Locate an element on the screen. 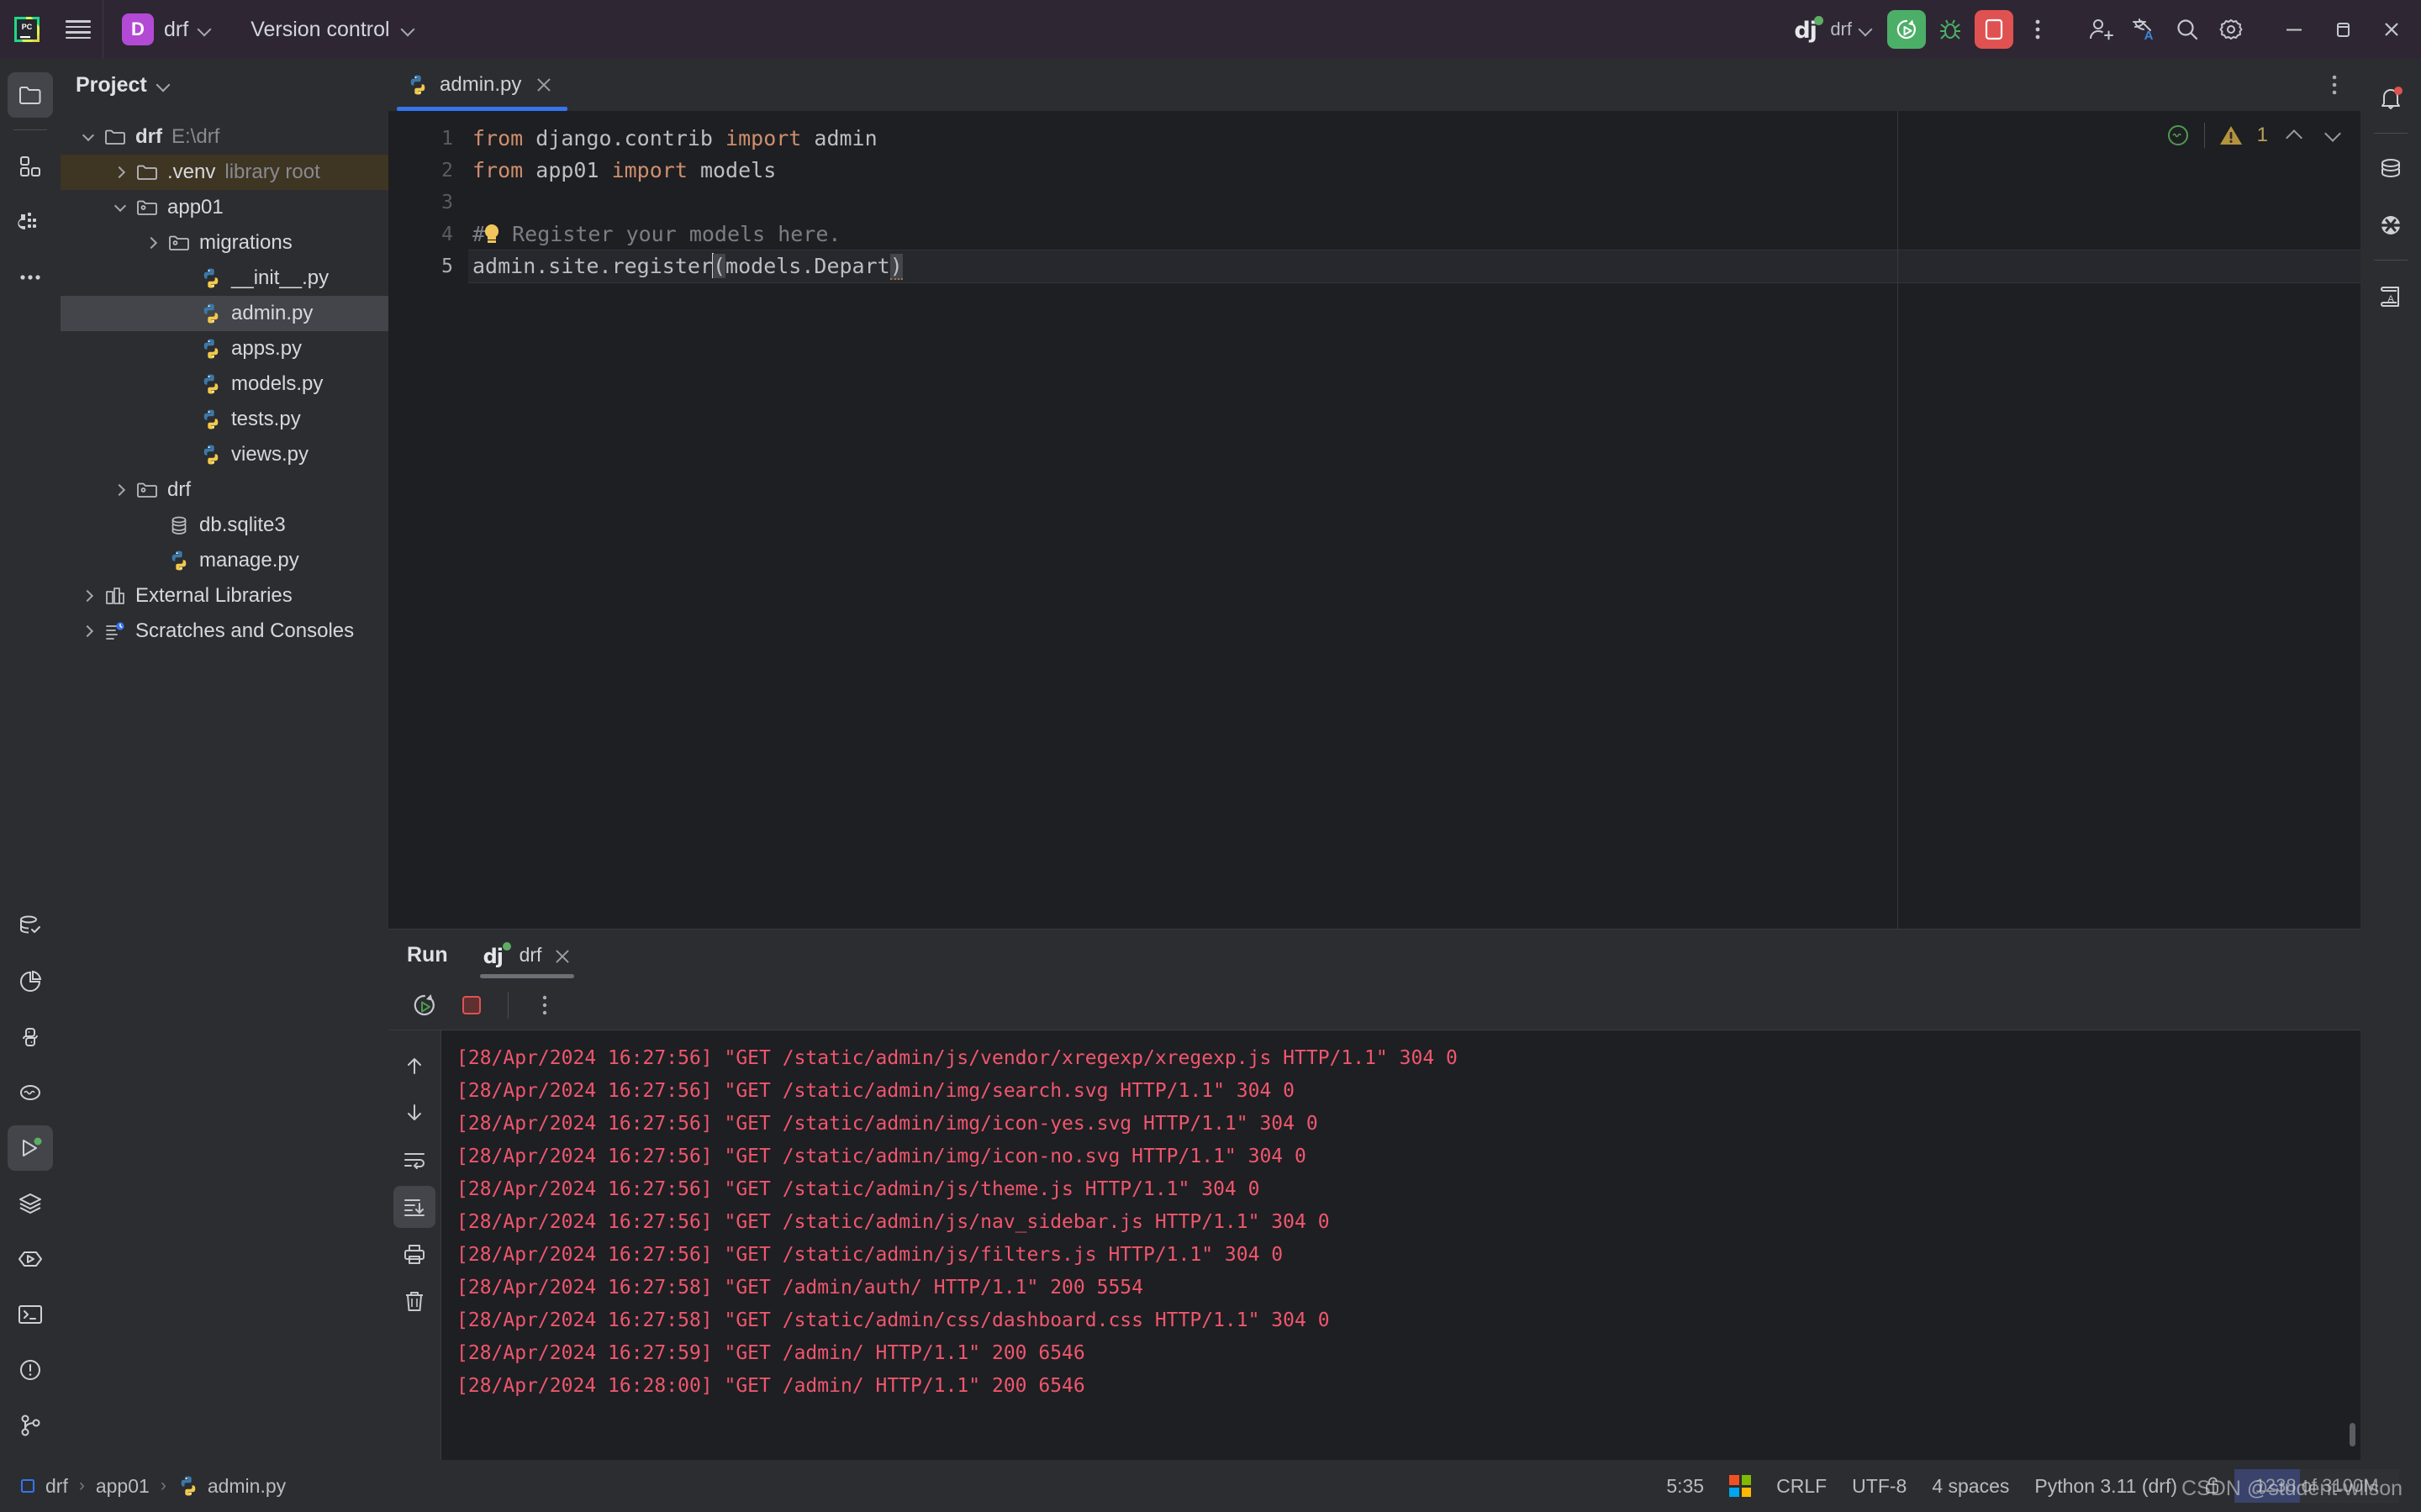 The height and width of the screenshot is (1512, 2421). breadcrumb: drf › app01 › admin.py is located at coordinates (152, 1487).